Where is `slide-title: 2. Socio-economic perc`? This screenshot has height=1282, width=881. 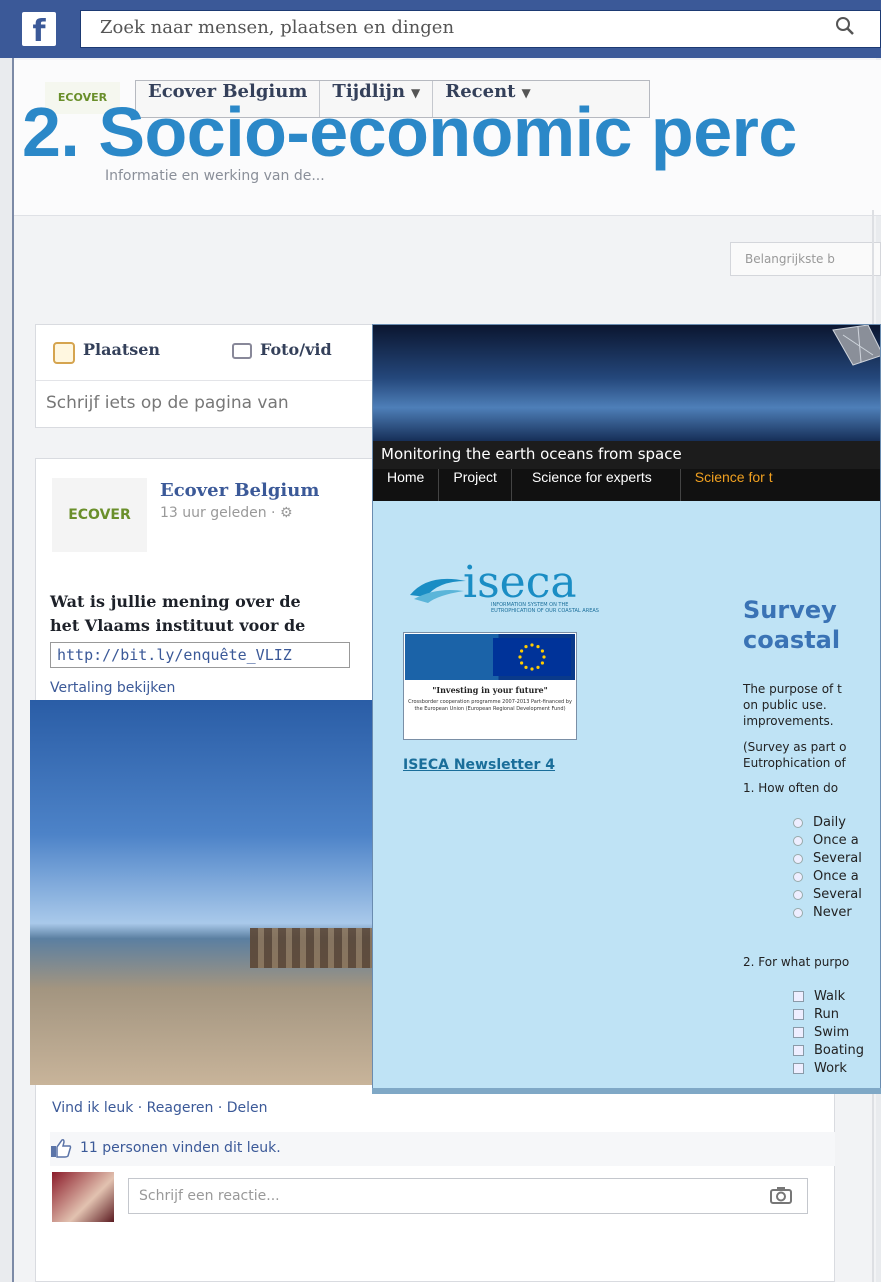 slide-title: 2. Socio-economic perc is located at coordinates (409, 132).